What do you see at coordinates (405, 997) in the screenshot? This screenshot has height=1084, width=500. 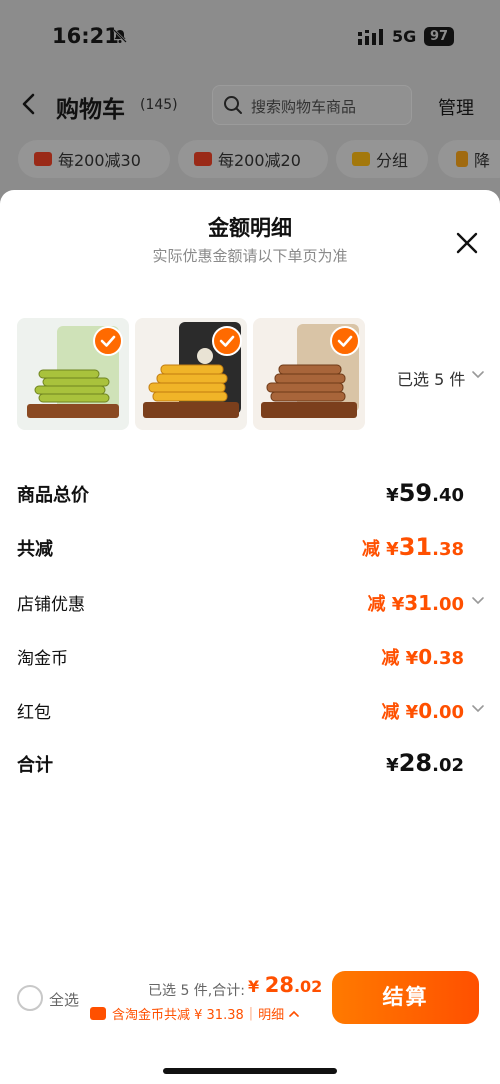 I see `checkout-button: 结算` at bounding box center [405, 997].